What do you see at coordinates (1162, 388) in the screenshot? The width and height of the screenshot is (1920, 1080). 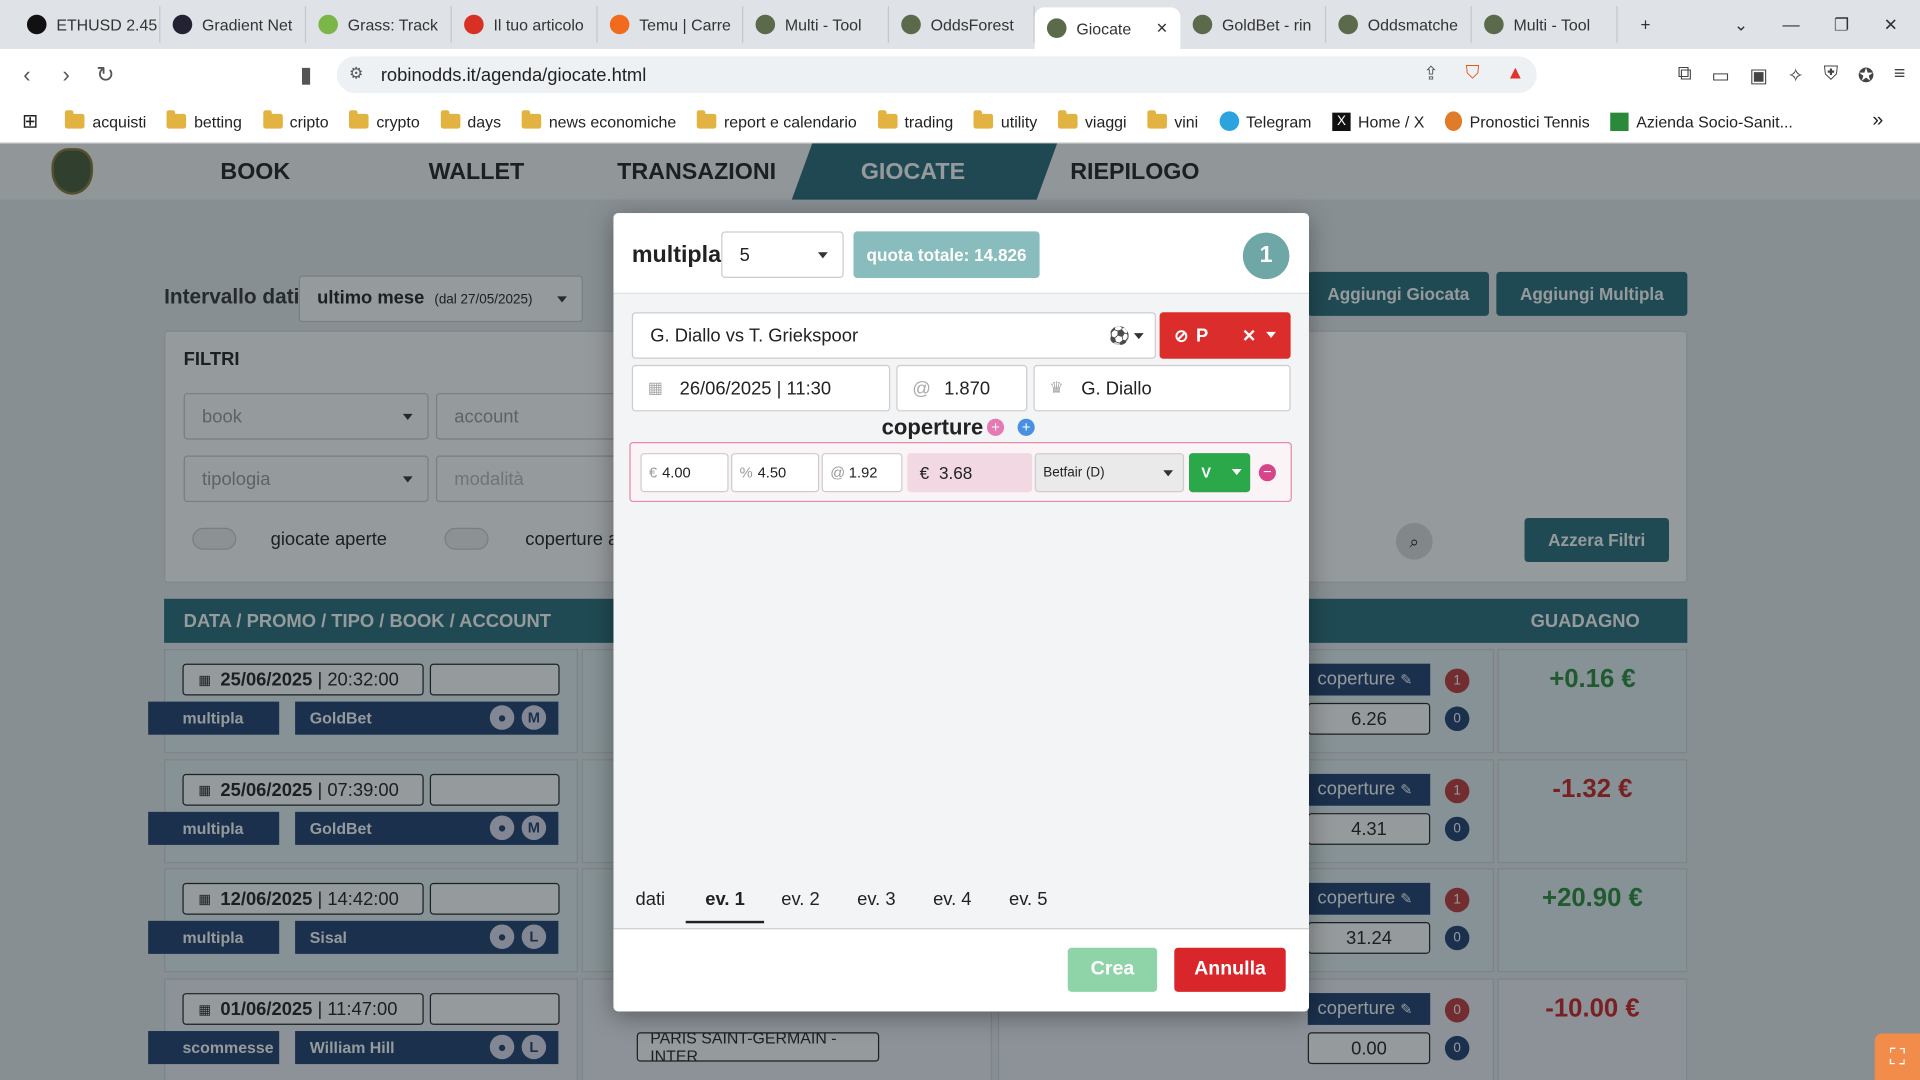 I see `selection-field: ♛ G. Diallo` at bounding box center [1162, 388].